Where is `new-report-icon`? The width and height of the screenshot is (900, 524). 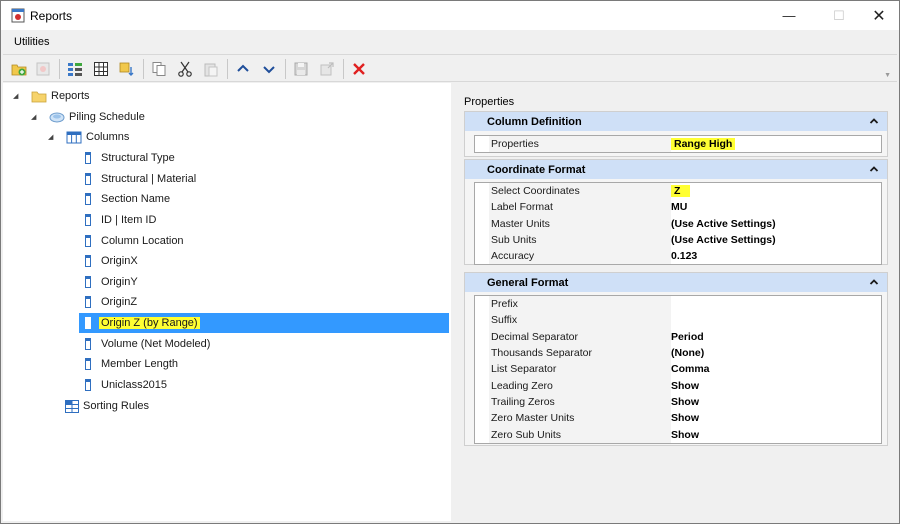 new-report-icon is located at coordinates (19, 70).